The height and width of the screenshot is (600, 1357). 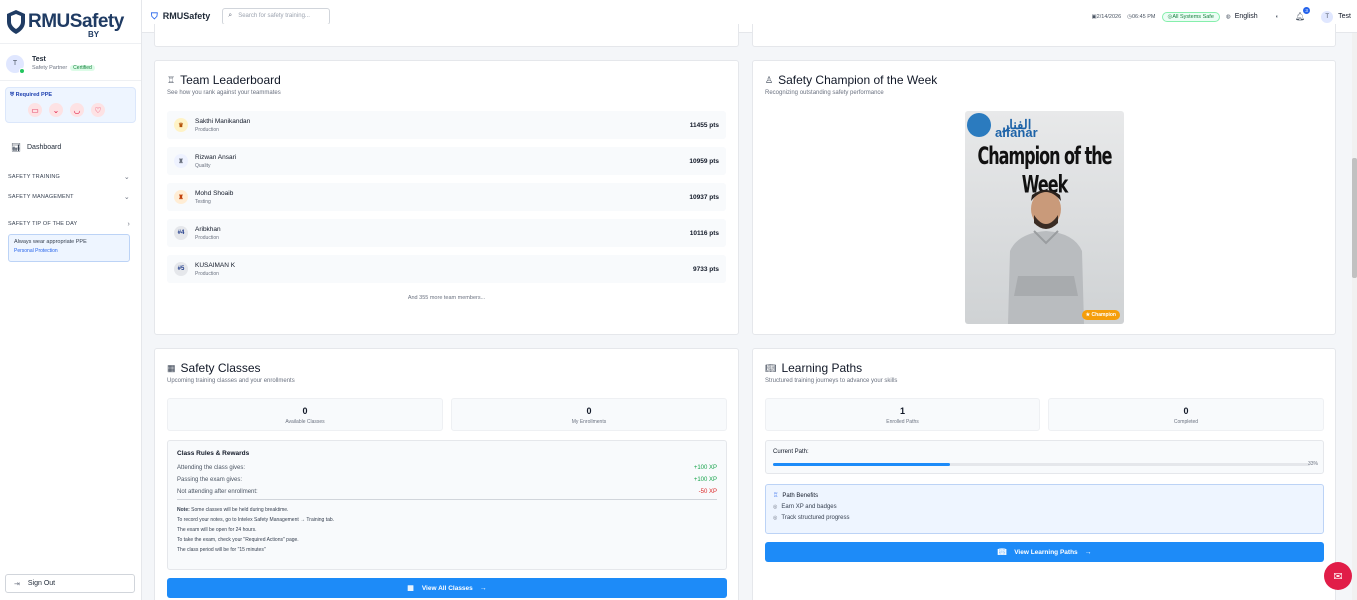 I want to click on sidebar-section-safety-management: SAFETY MANAGEMENT ⌄, so click(x=70, y=197).